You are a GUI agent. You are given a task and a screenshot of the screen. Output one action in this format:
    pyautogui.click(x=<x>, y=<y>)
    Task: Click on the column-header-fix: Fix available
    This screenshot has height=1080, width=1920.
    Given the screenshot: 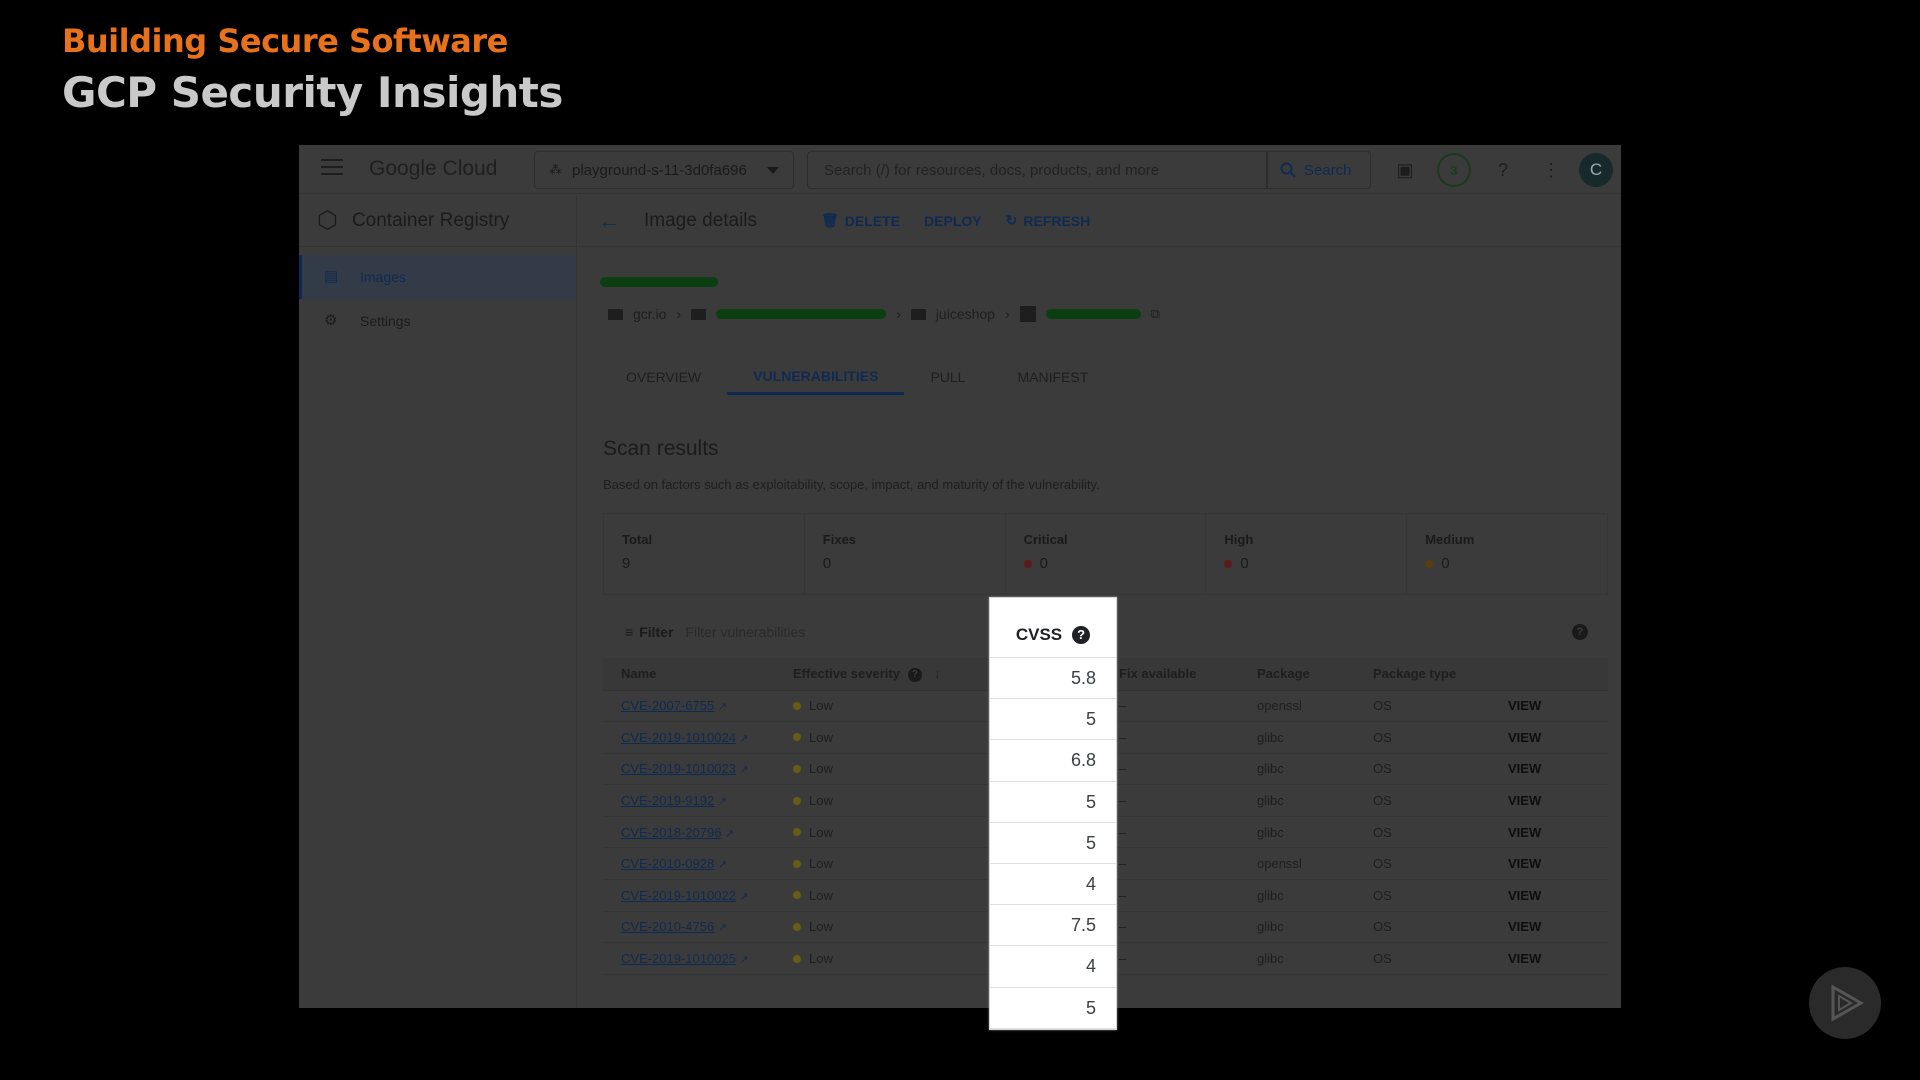 What is the action you would take?
    pyautogui.click(x=1170, y=674)
    